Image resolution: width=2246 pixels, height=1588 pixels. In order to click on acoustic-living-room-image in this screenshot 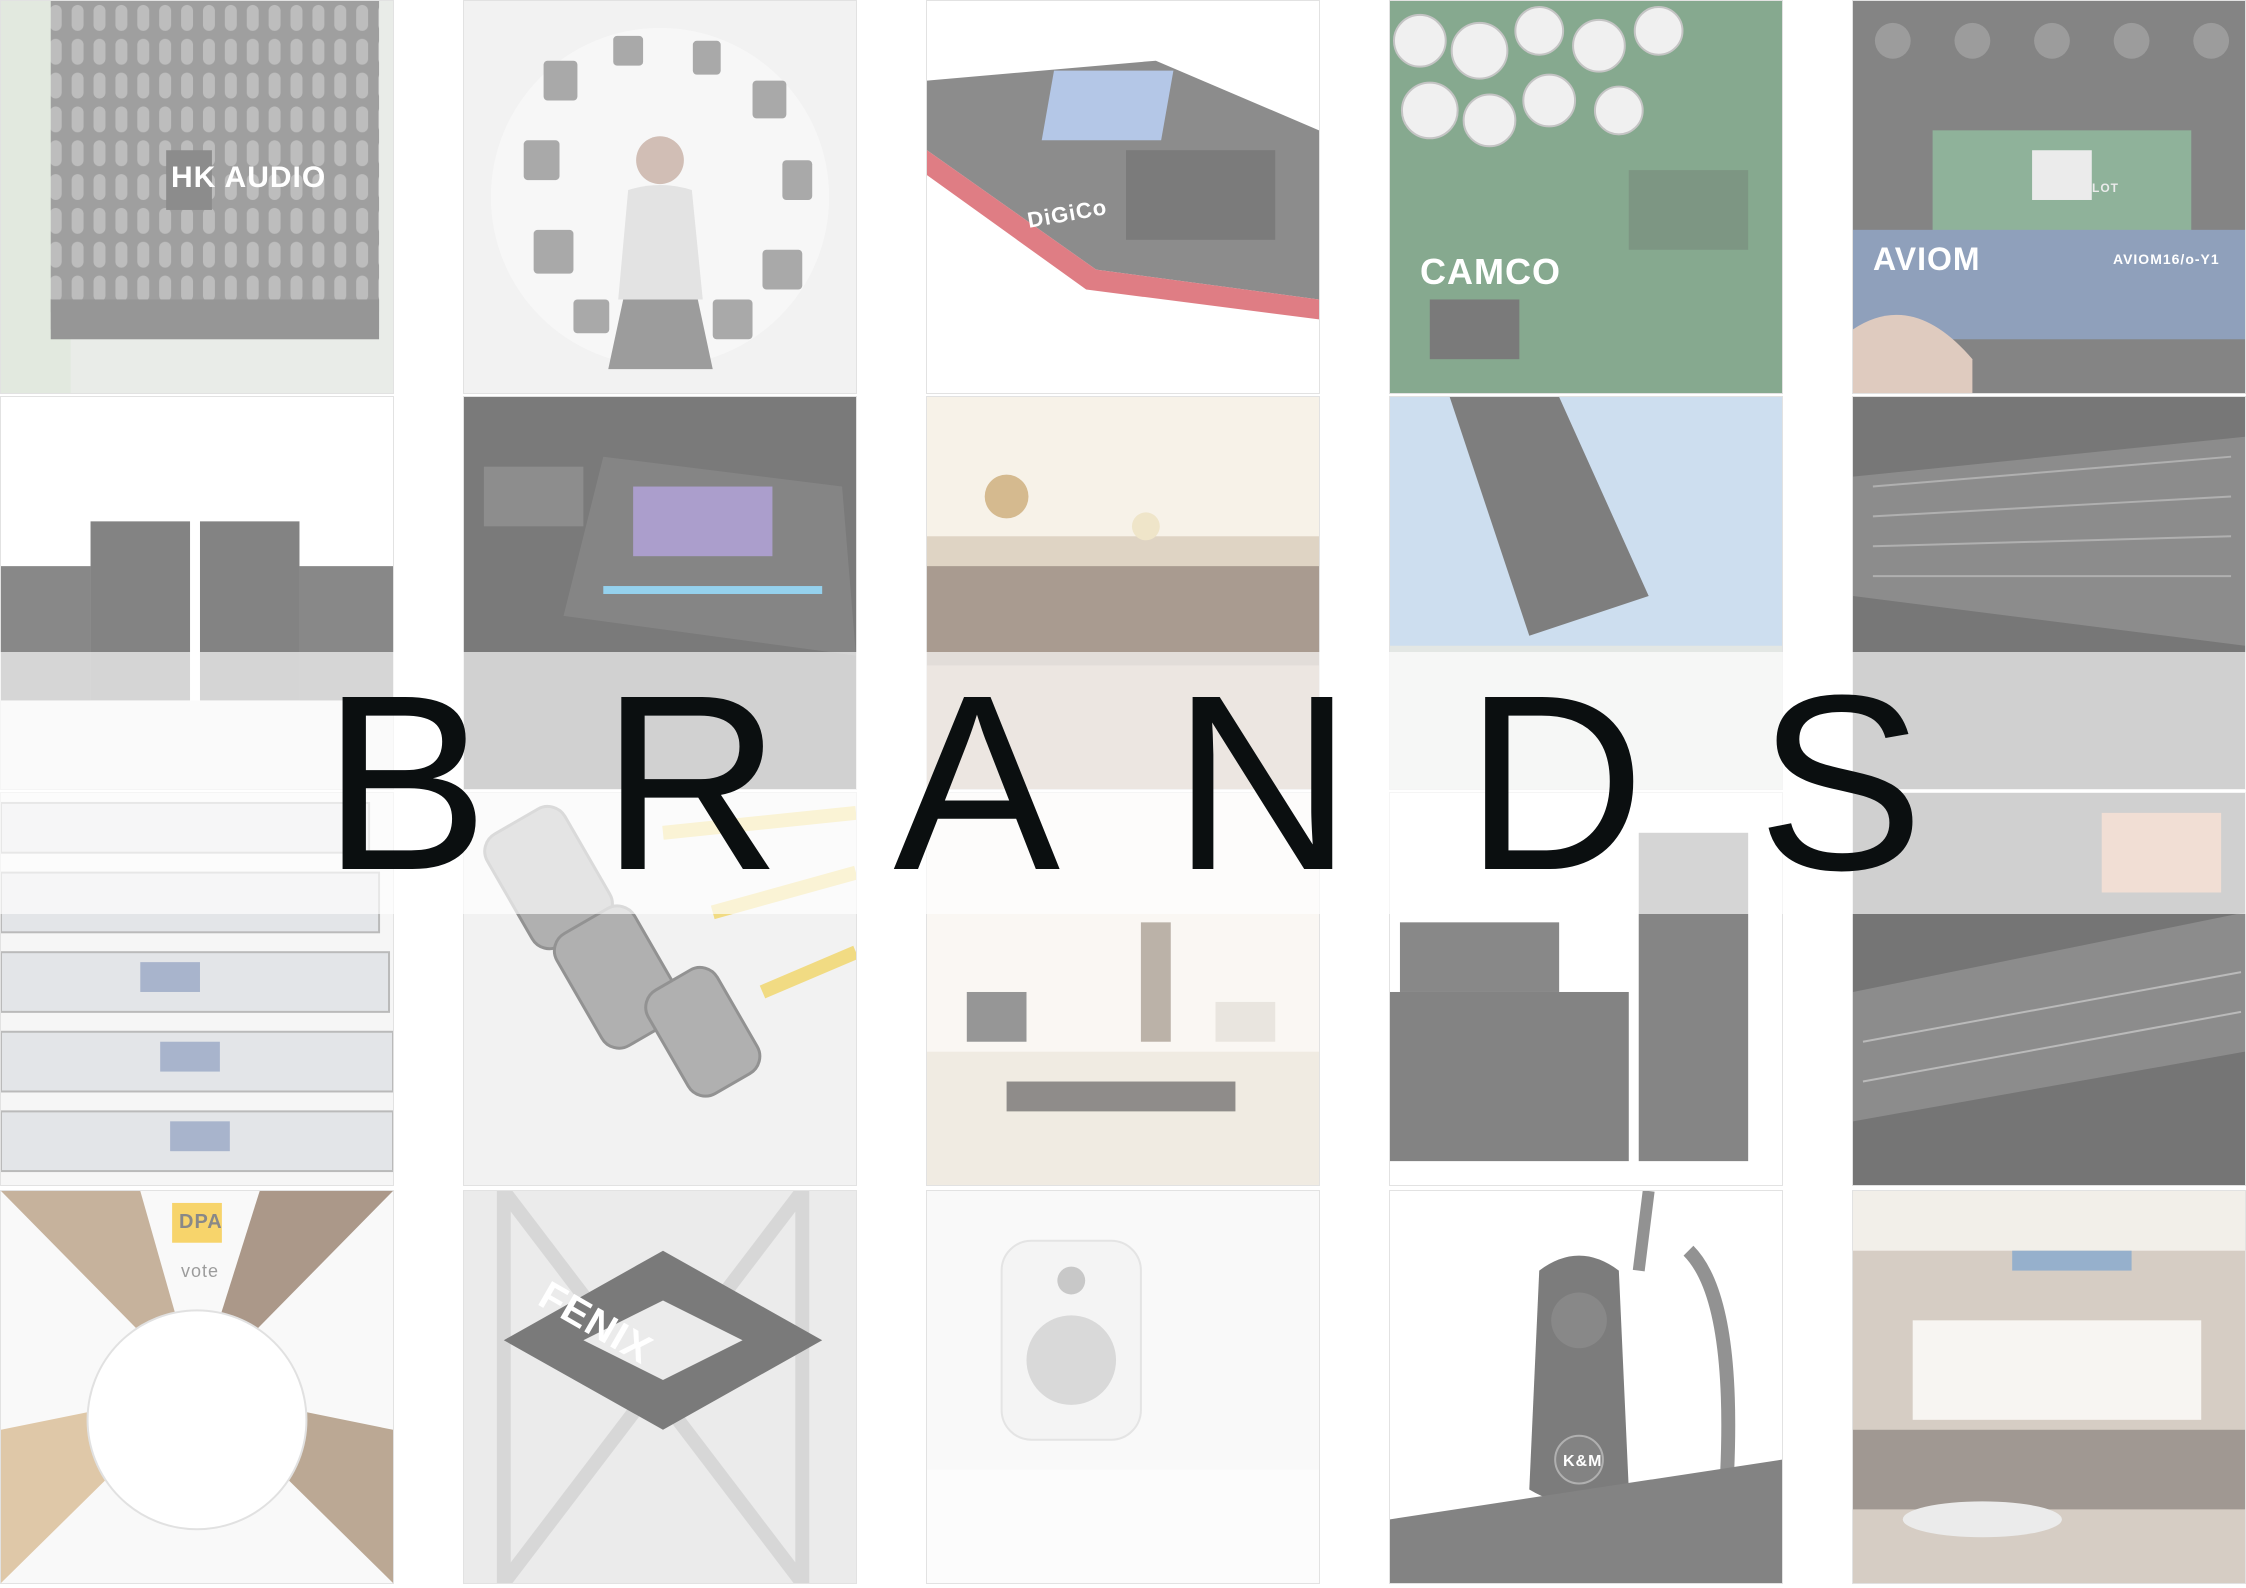, I will do `click(2049, 1387)`.